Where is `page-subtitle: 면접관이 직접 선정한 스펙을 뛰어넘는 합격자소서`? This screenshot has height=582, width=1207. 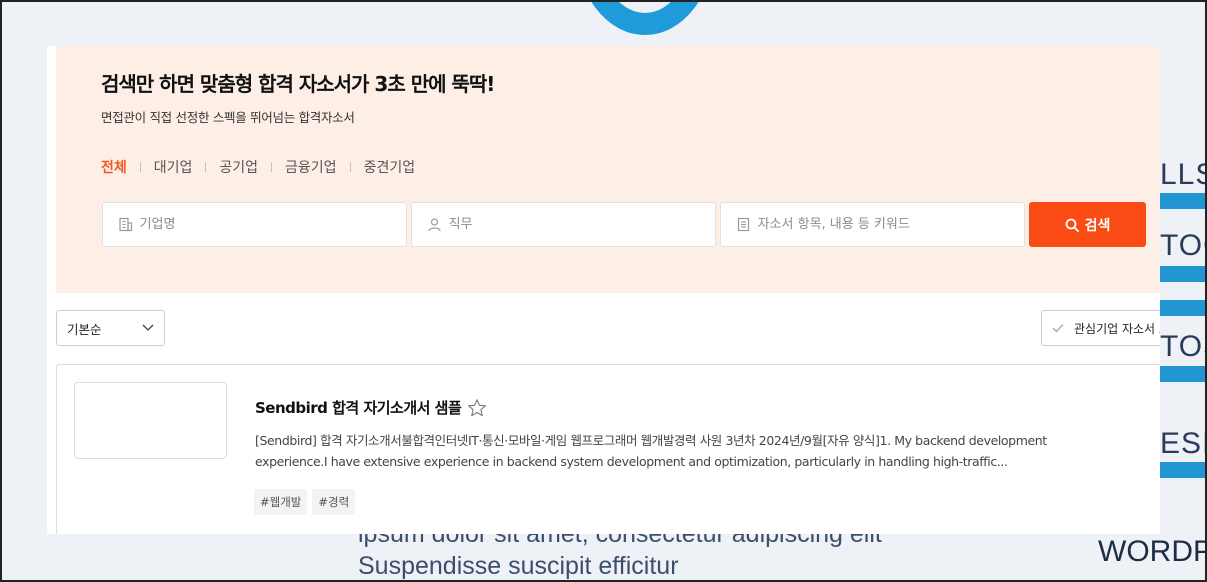
page-subtitle: 면접관이 직접 선정한 스펙을 뛰어넘는 합격자소서 is located at coordinates (228, 117).